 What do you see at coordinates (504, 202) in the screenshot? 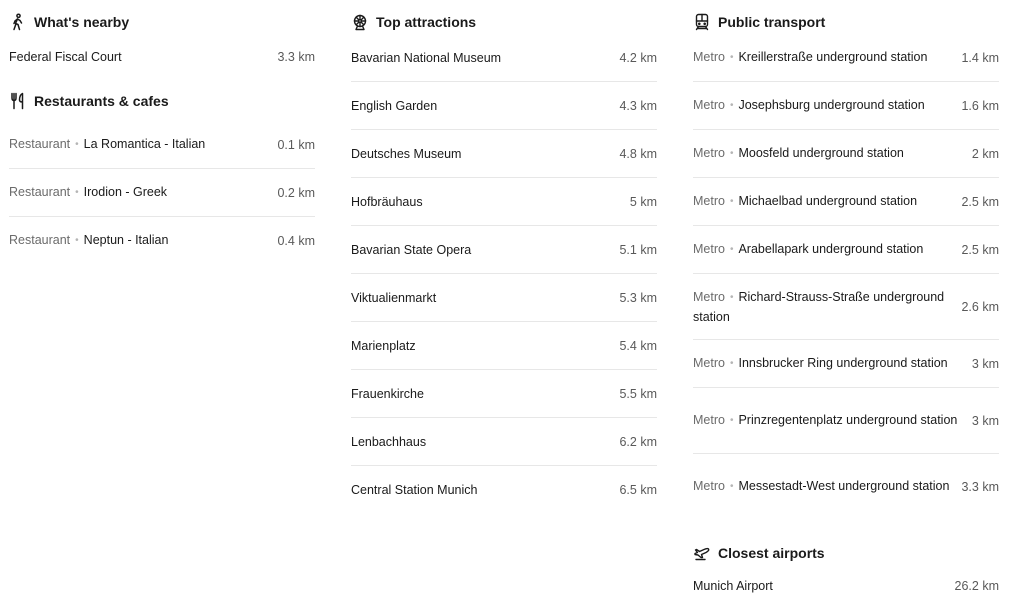
I see `list-item: Hofbräuhaus 5 km` at bounding box center [504, 202].